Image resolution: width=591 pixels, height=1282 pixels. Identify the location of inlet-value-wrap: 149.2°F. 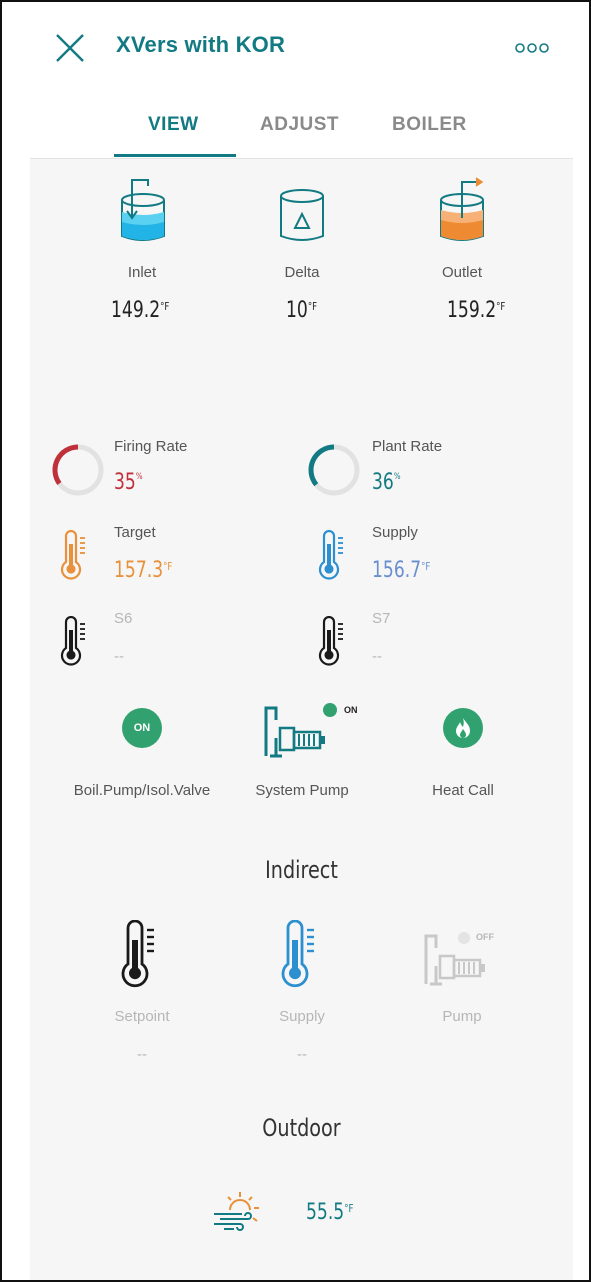
(163, 310).